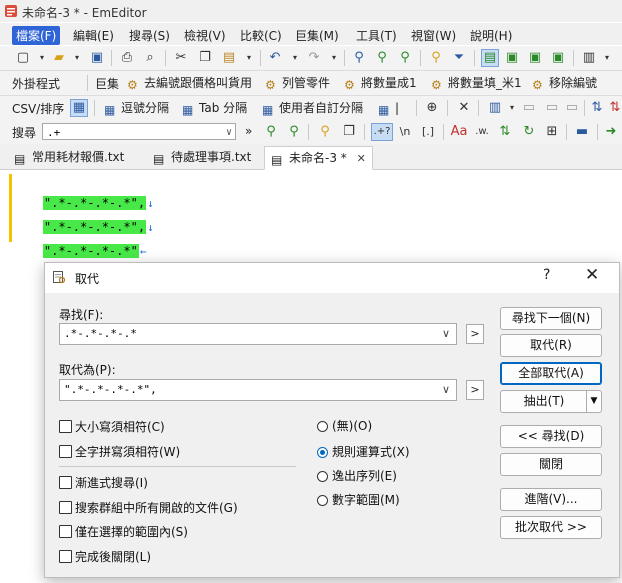 The image size is (622, 583). Describe the element at coordinates (69, 157) in the screenshot. I see `tab-document-1: ▤ 常用耗材報價.txt` at that location.